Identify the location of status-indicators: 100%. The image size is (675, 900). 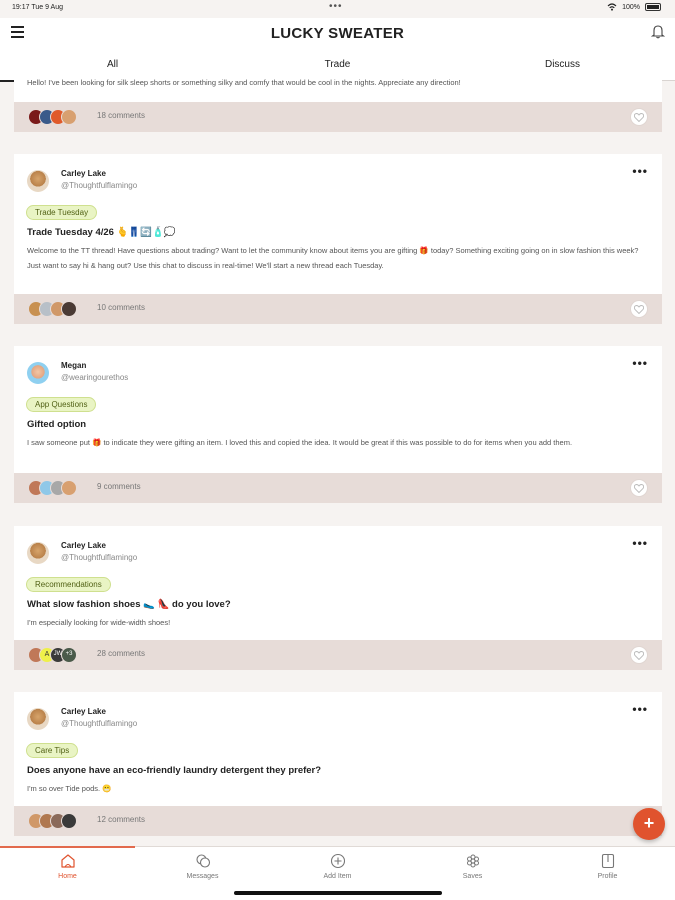
(634, 7).